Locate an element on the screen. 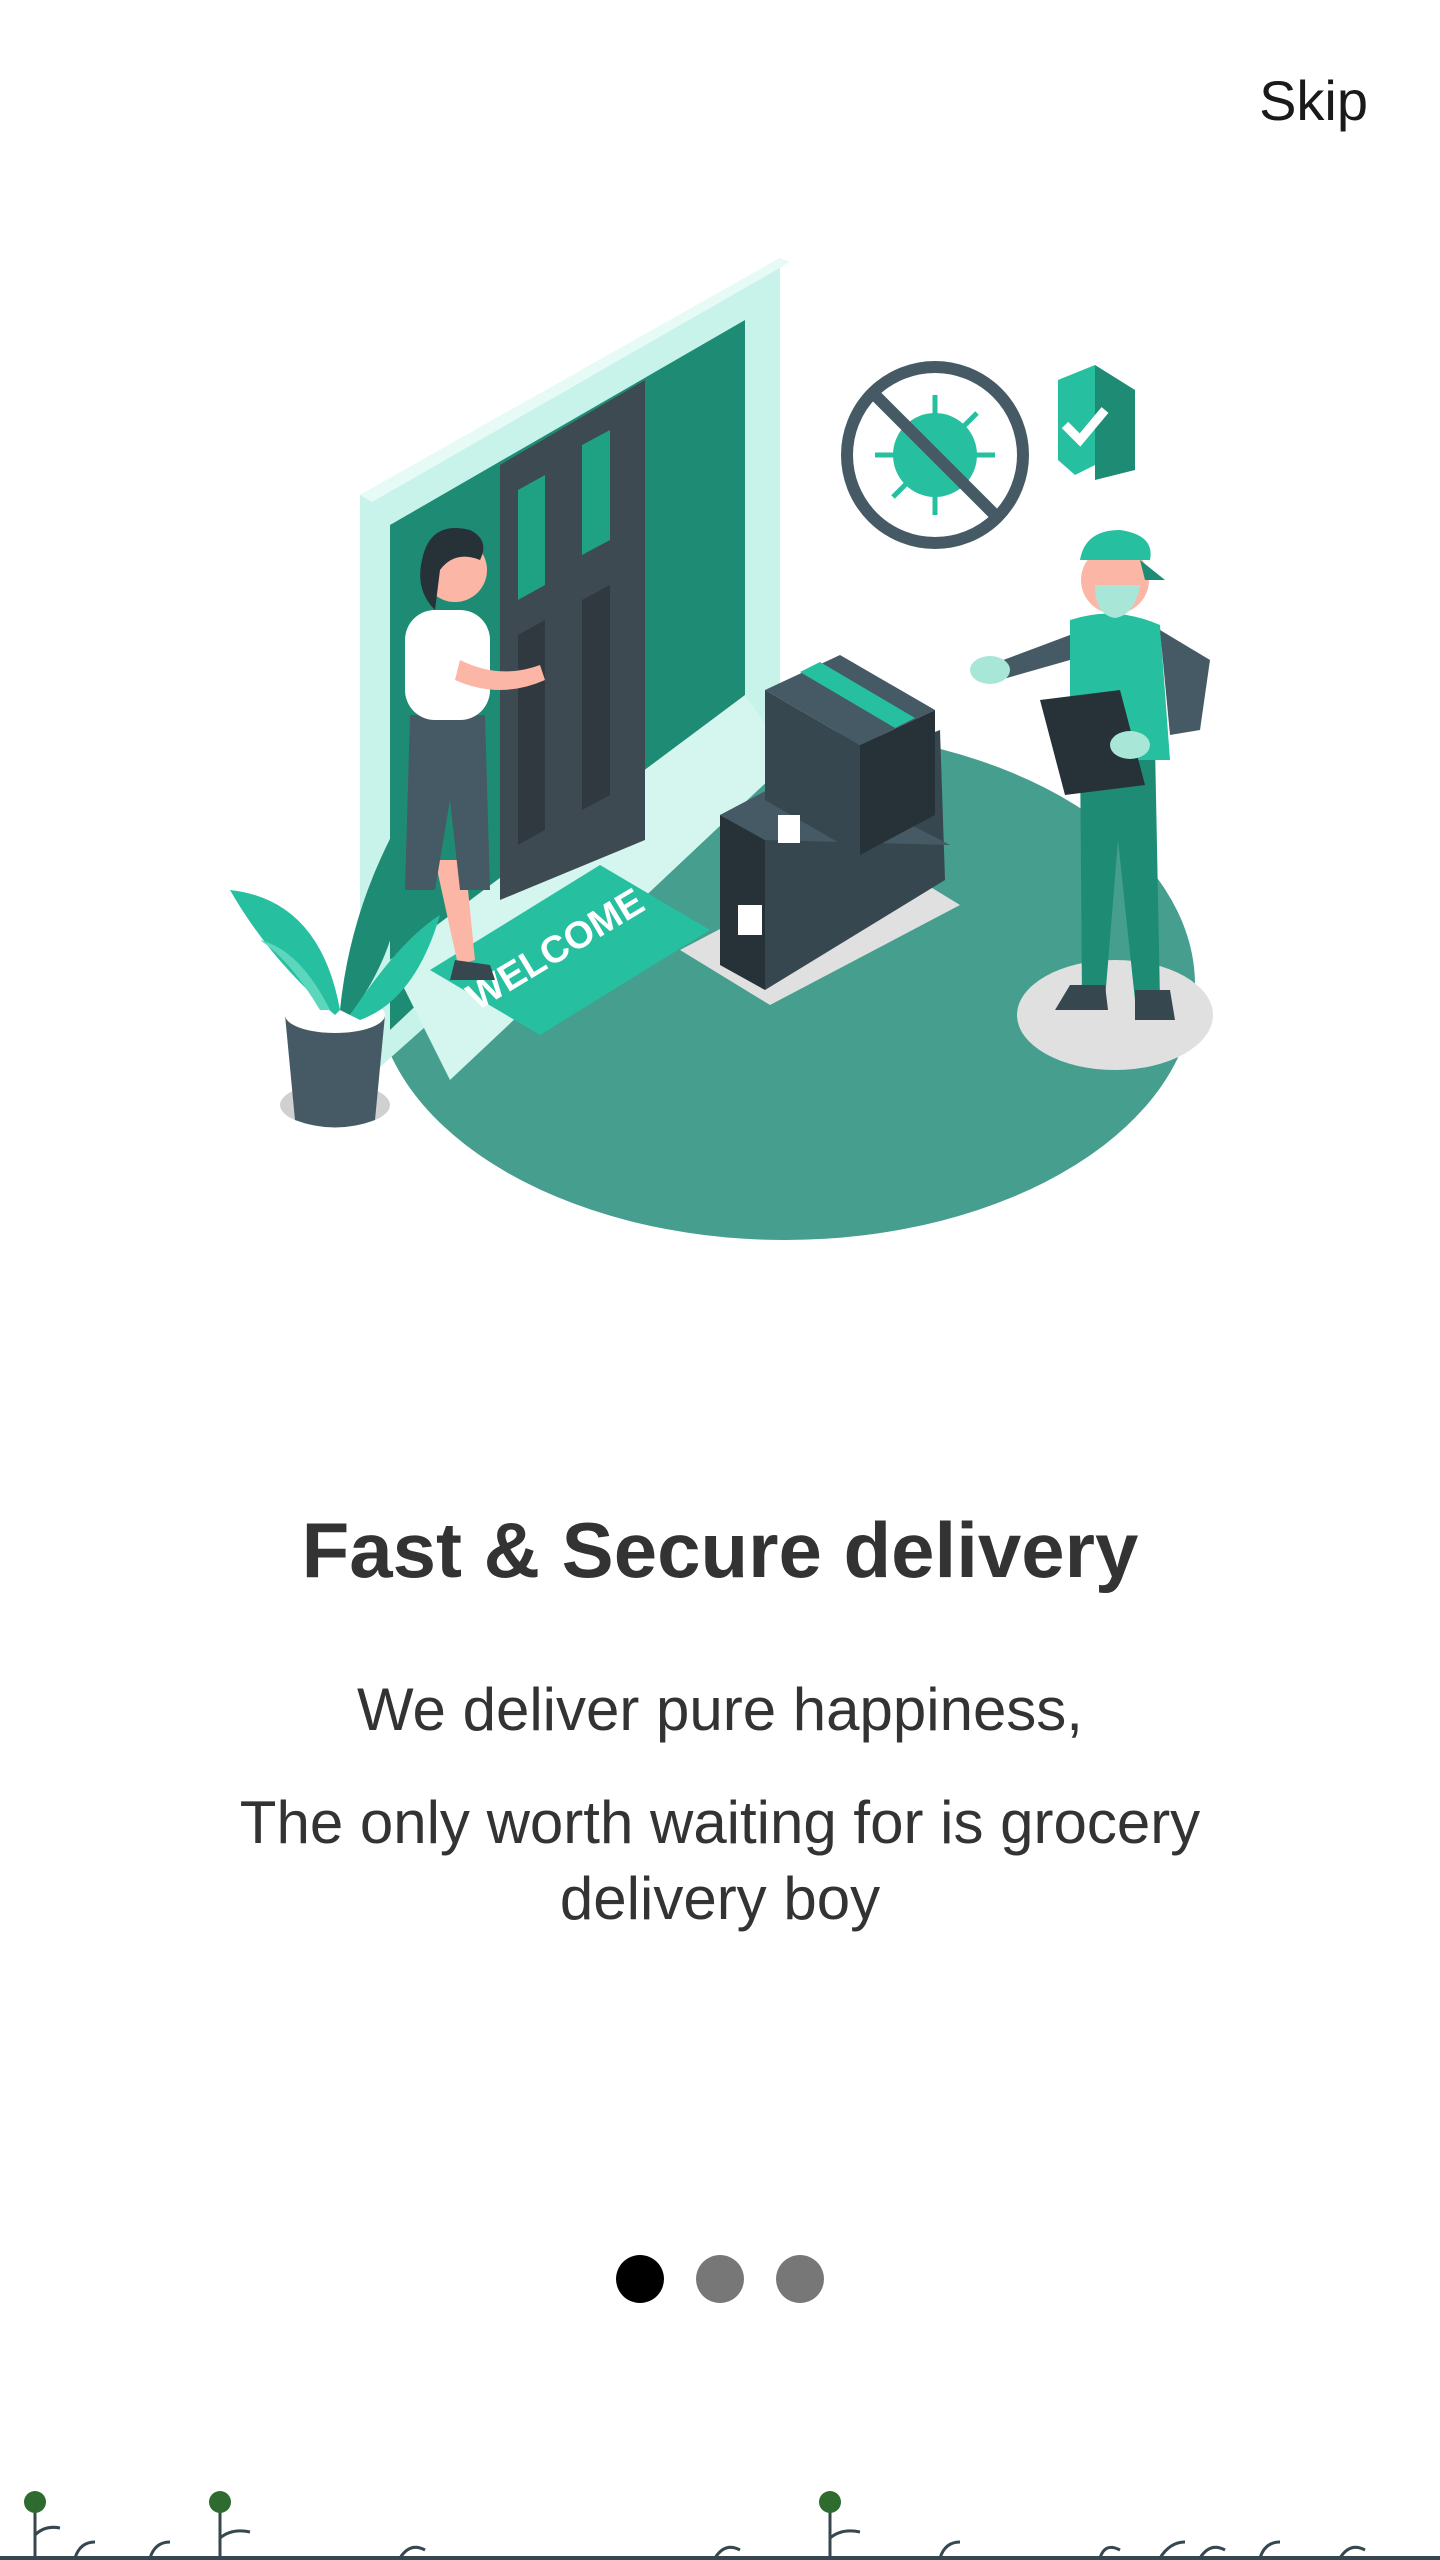  skip-button: Skip is located at coordinates (1313, 100).